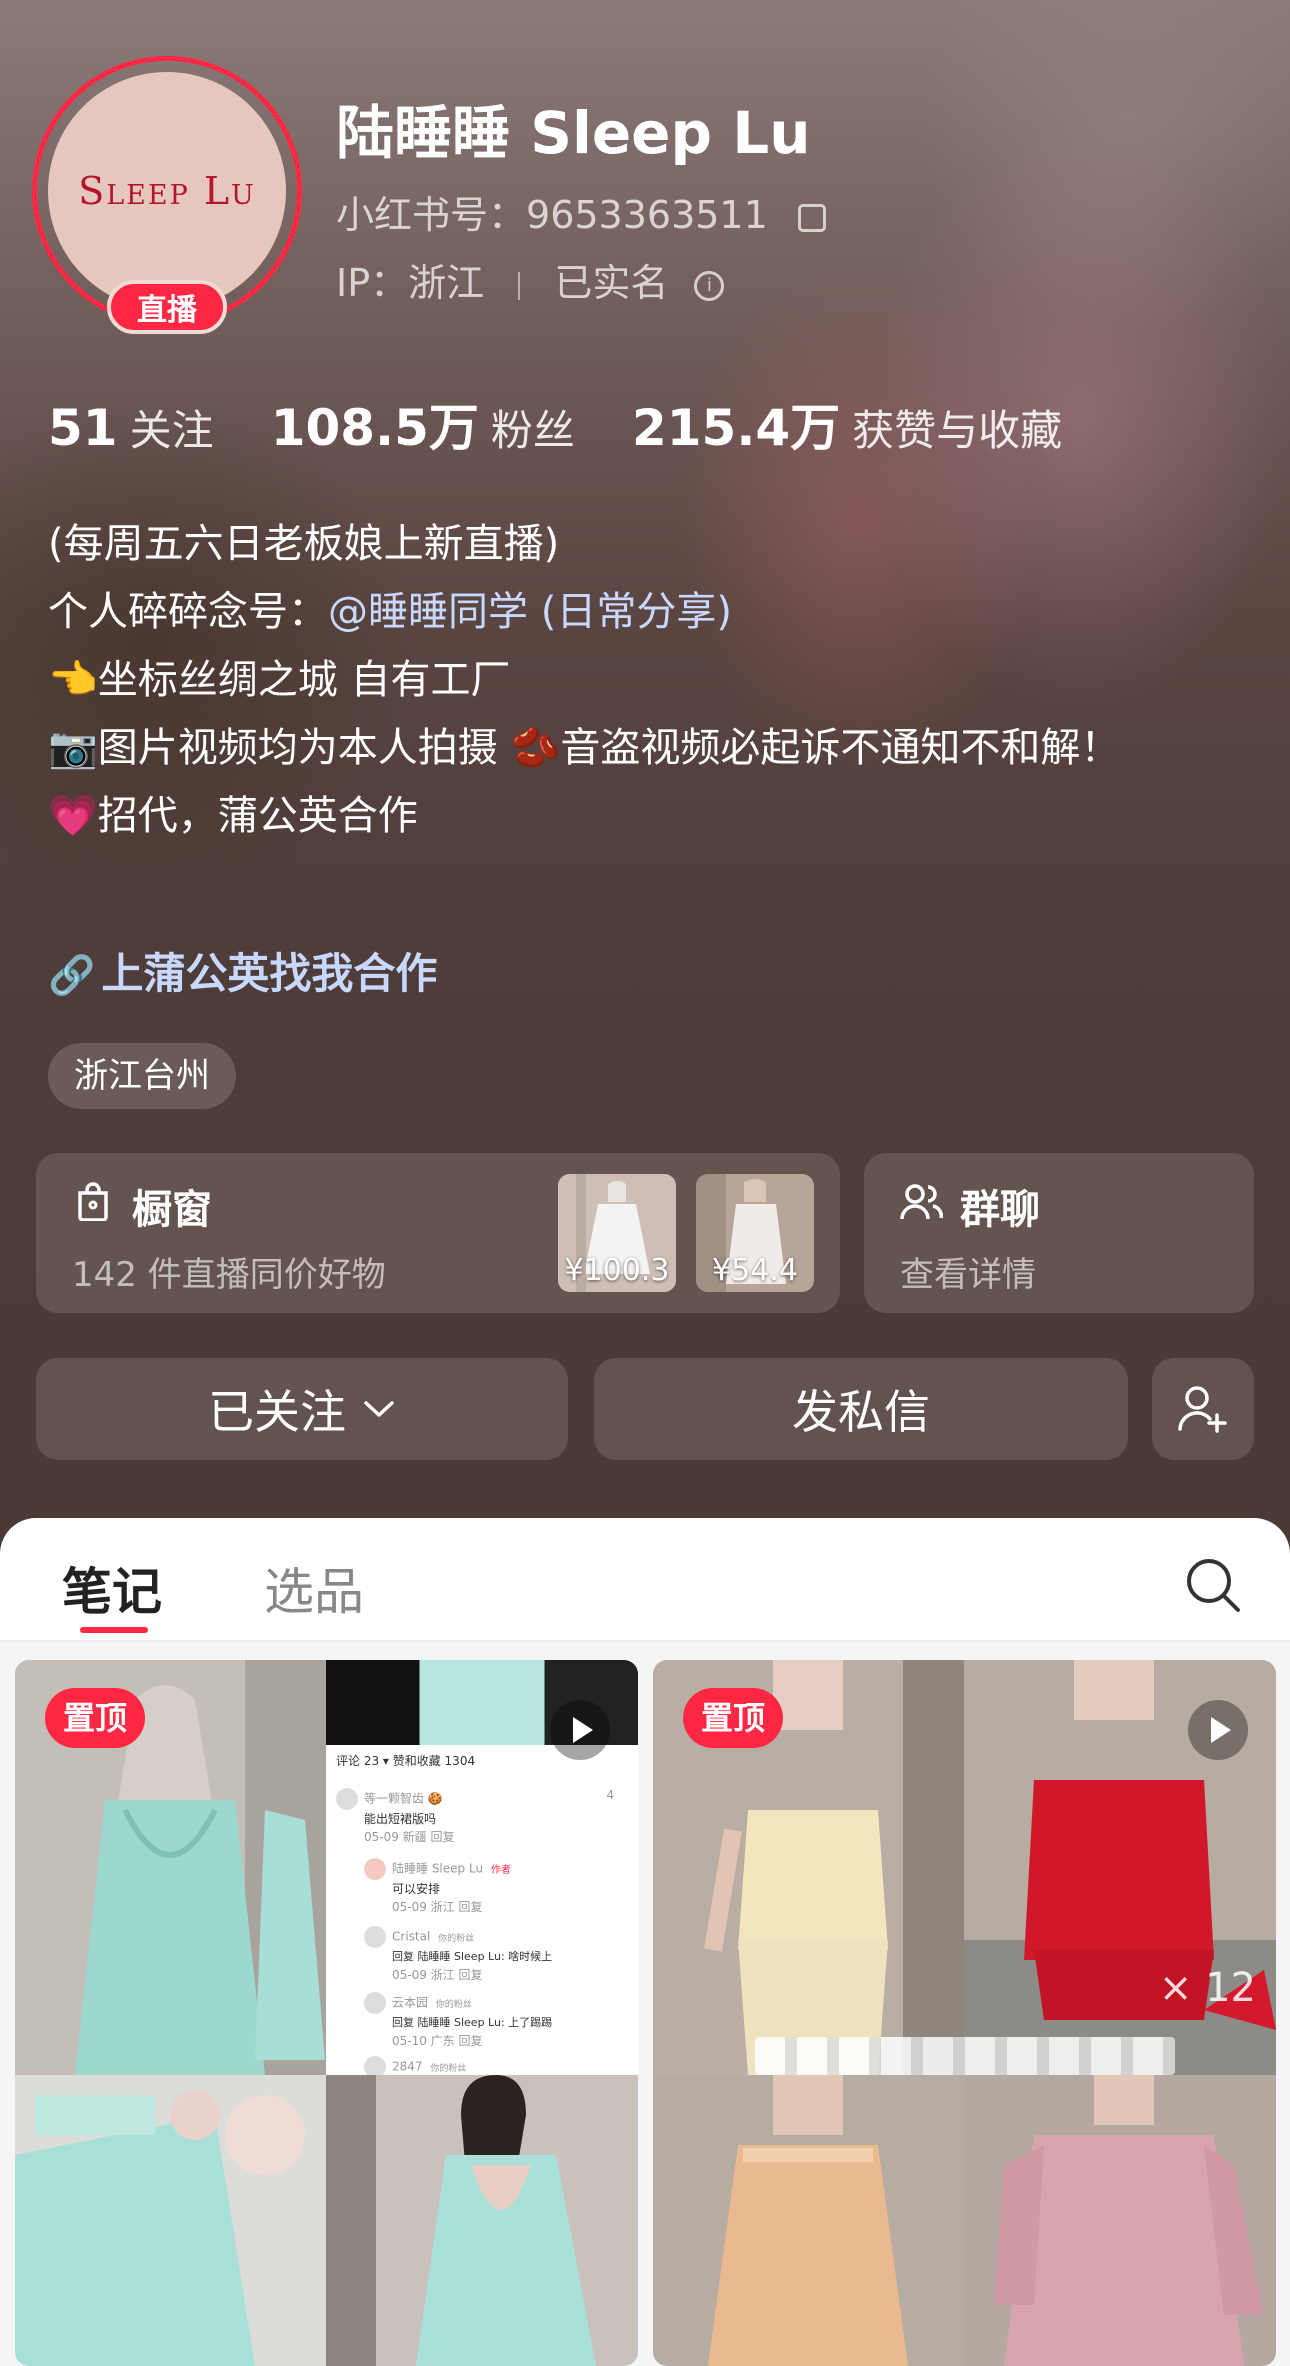 The height and width of the screenshot is (2366, 1290). I want to click on product-price: ¥54.4, so click(755, 1270).